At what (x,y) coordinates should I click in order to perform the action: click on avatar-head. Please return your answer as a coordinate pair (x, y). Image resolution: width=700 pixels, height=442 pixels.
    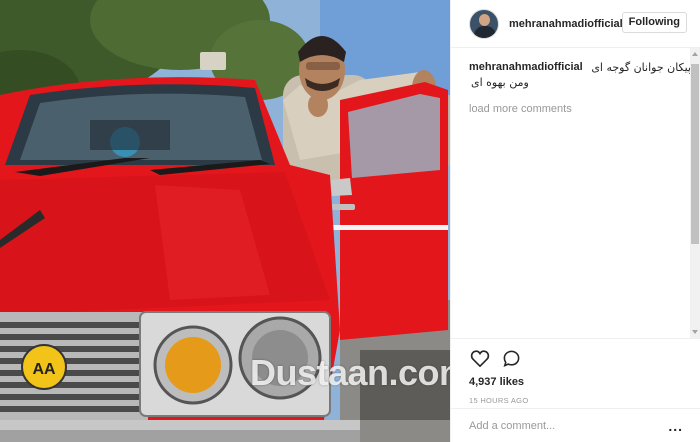
    Looking at the image, I should click on (484, 19).